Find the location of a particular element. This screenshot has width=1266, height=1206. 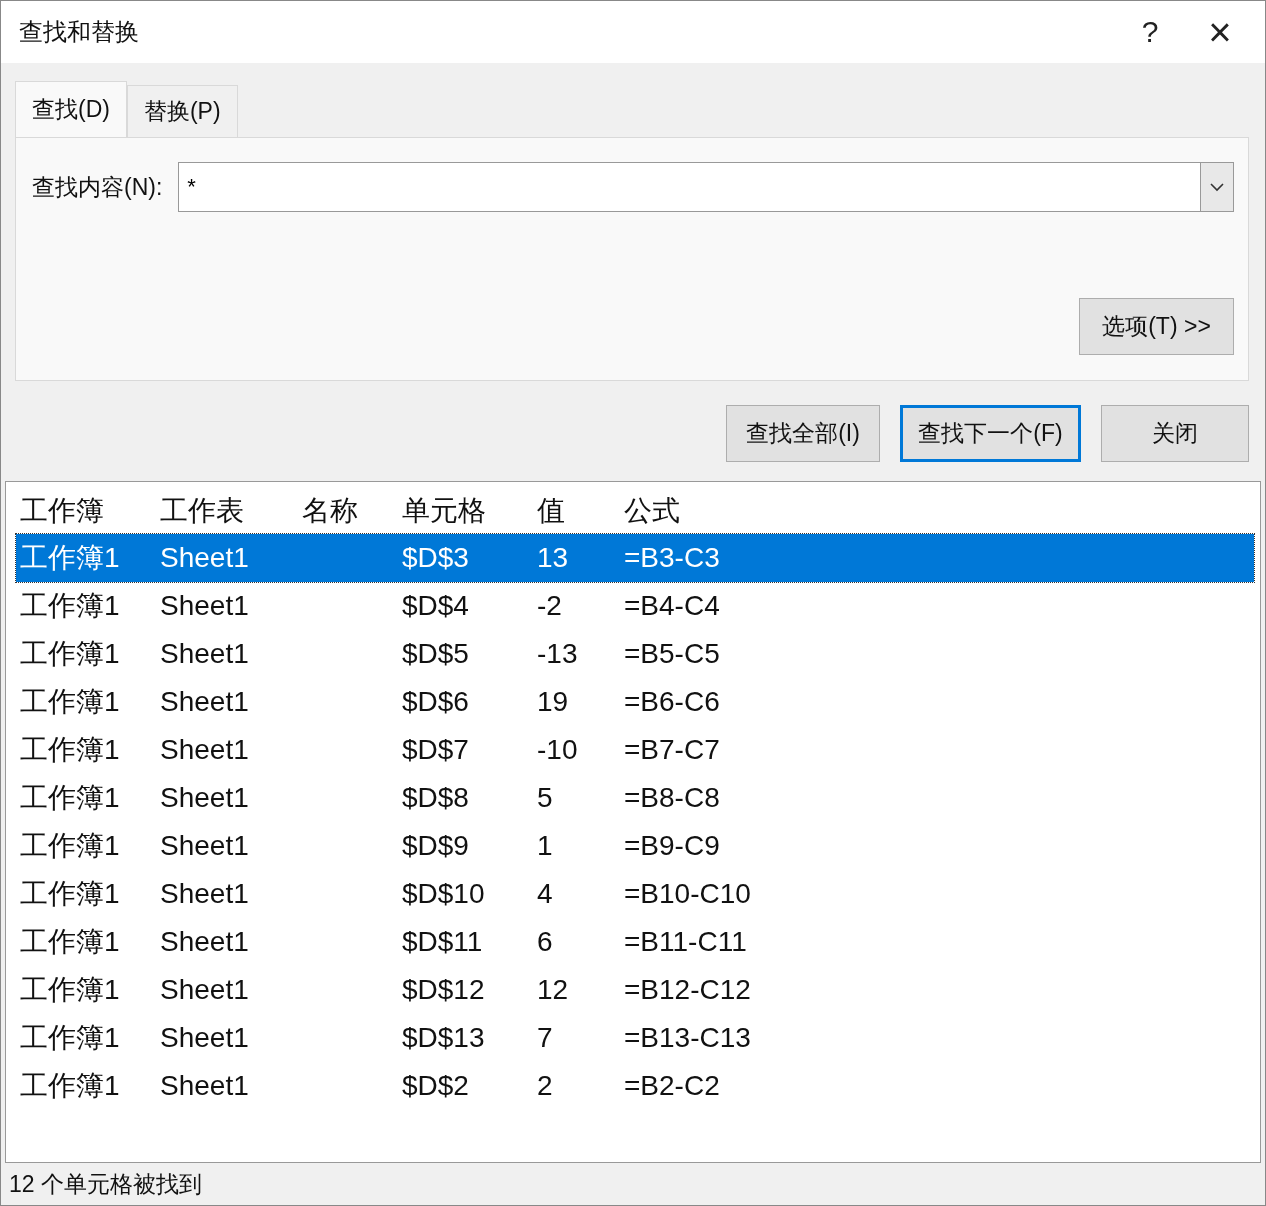

table-cell-text: 5 is located at coordinates (545, 798).